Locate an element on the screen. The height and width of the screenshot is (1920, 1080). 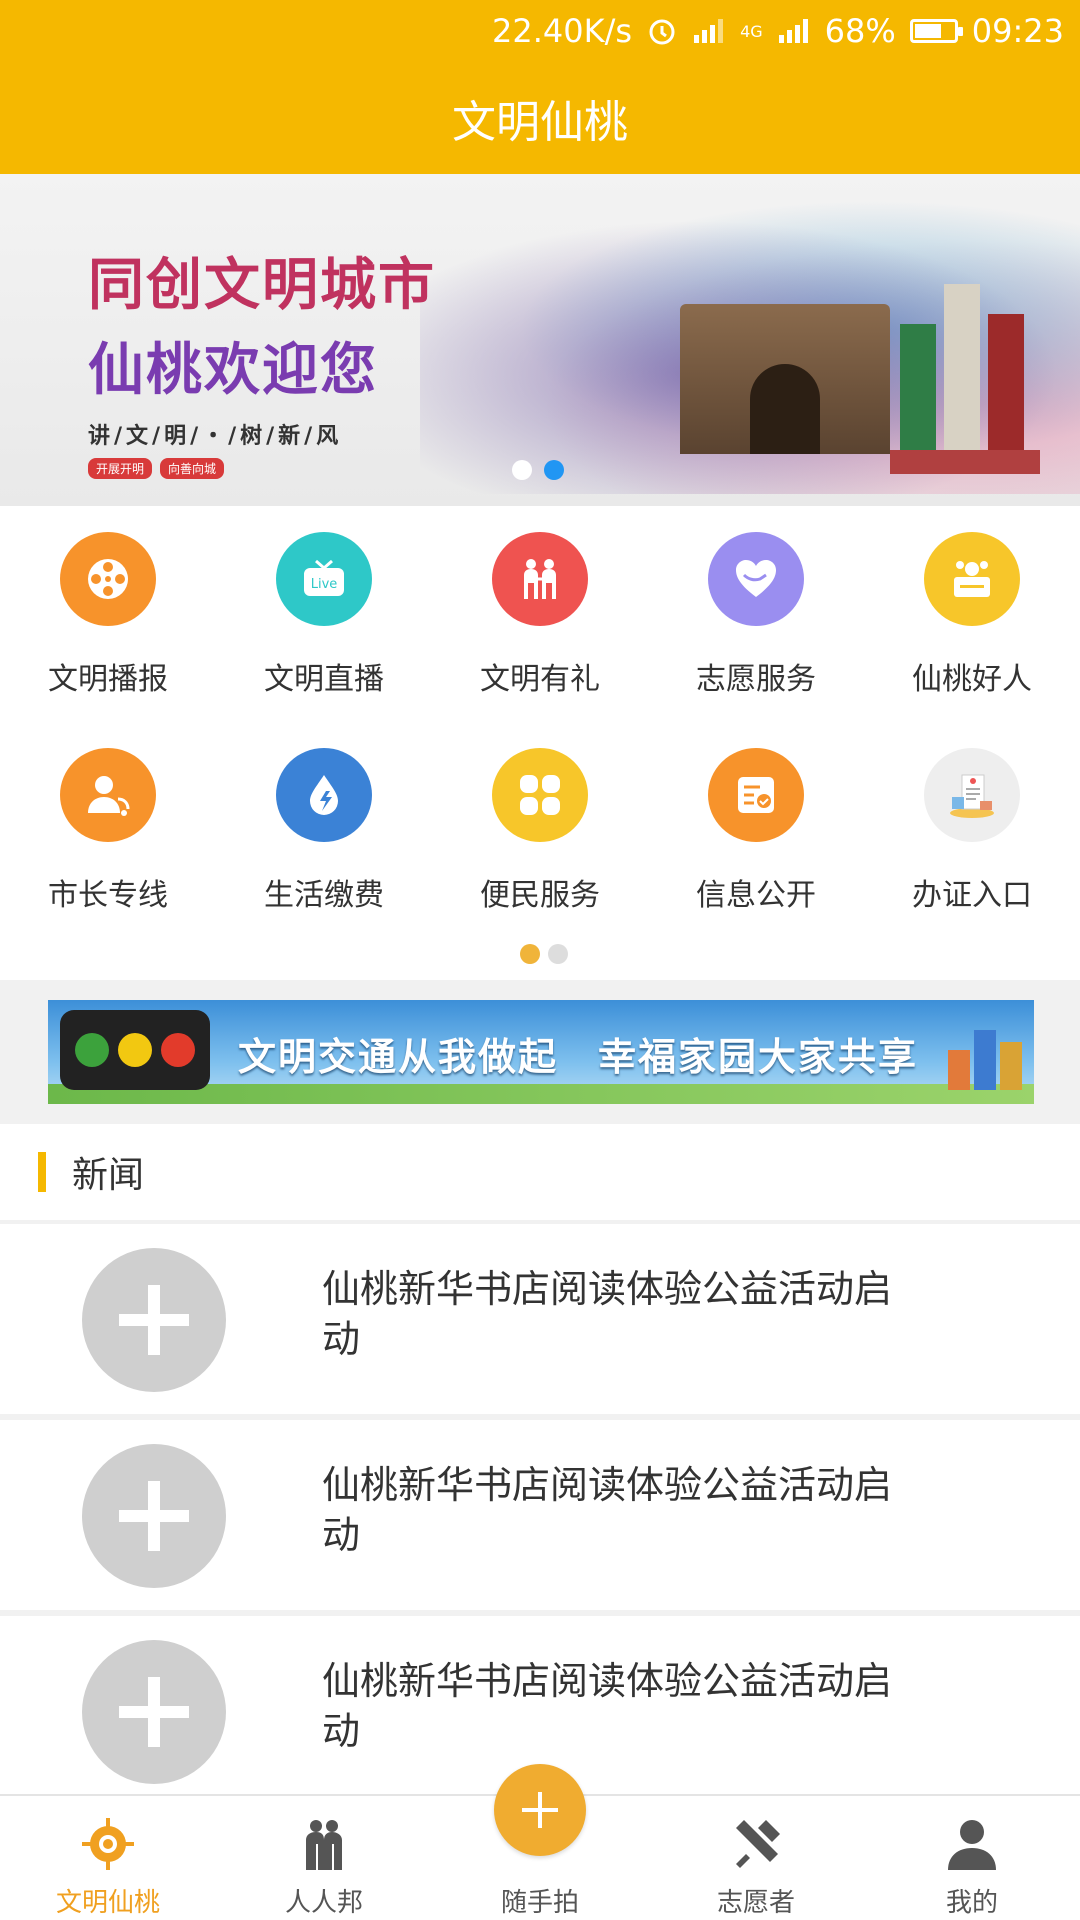
grid-item-label: 文明播报 is located at coordinates (108, 679).